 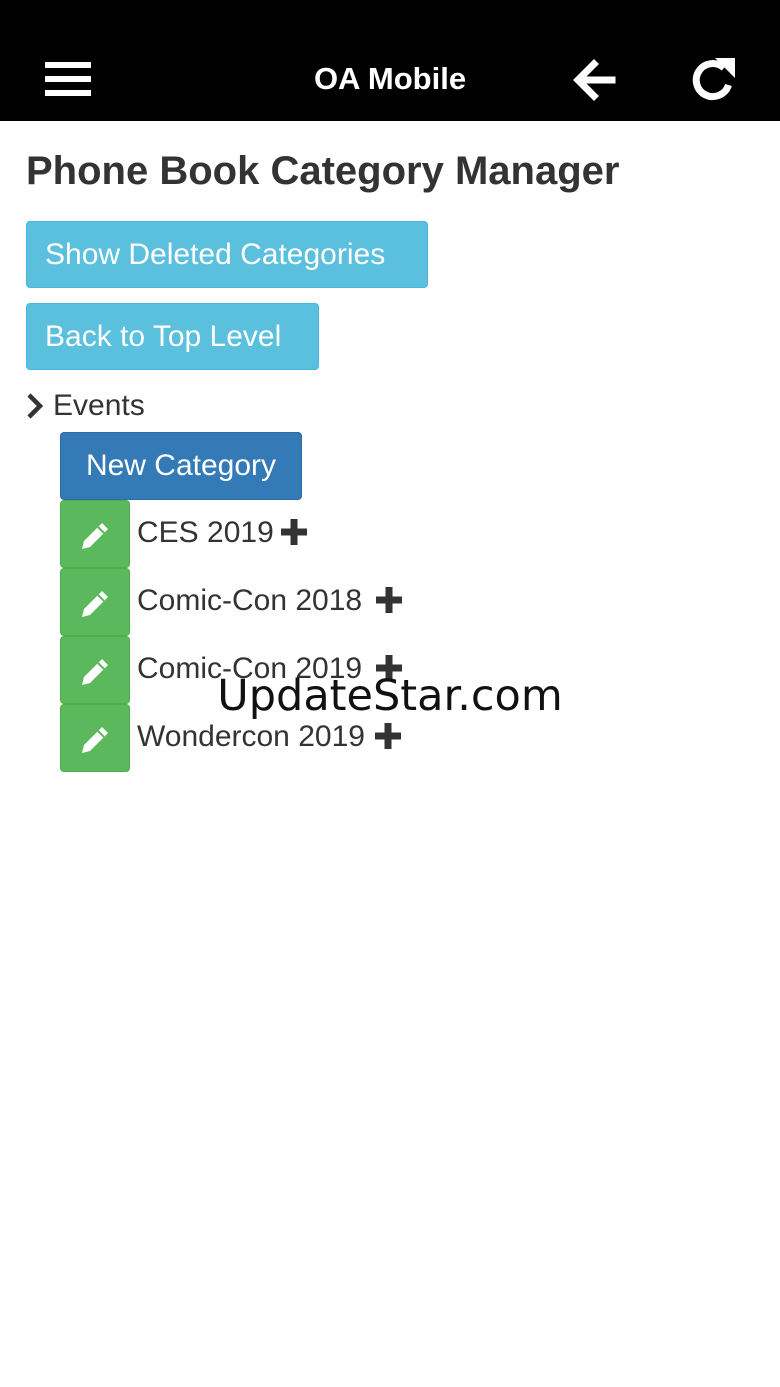 What do you see at coordinates (68, 79) in the screenshot?
I see `hamburger-menu-icon` at bounding box center [68, 79].